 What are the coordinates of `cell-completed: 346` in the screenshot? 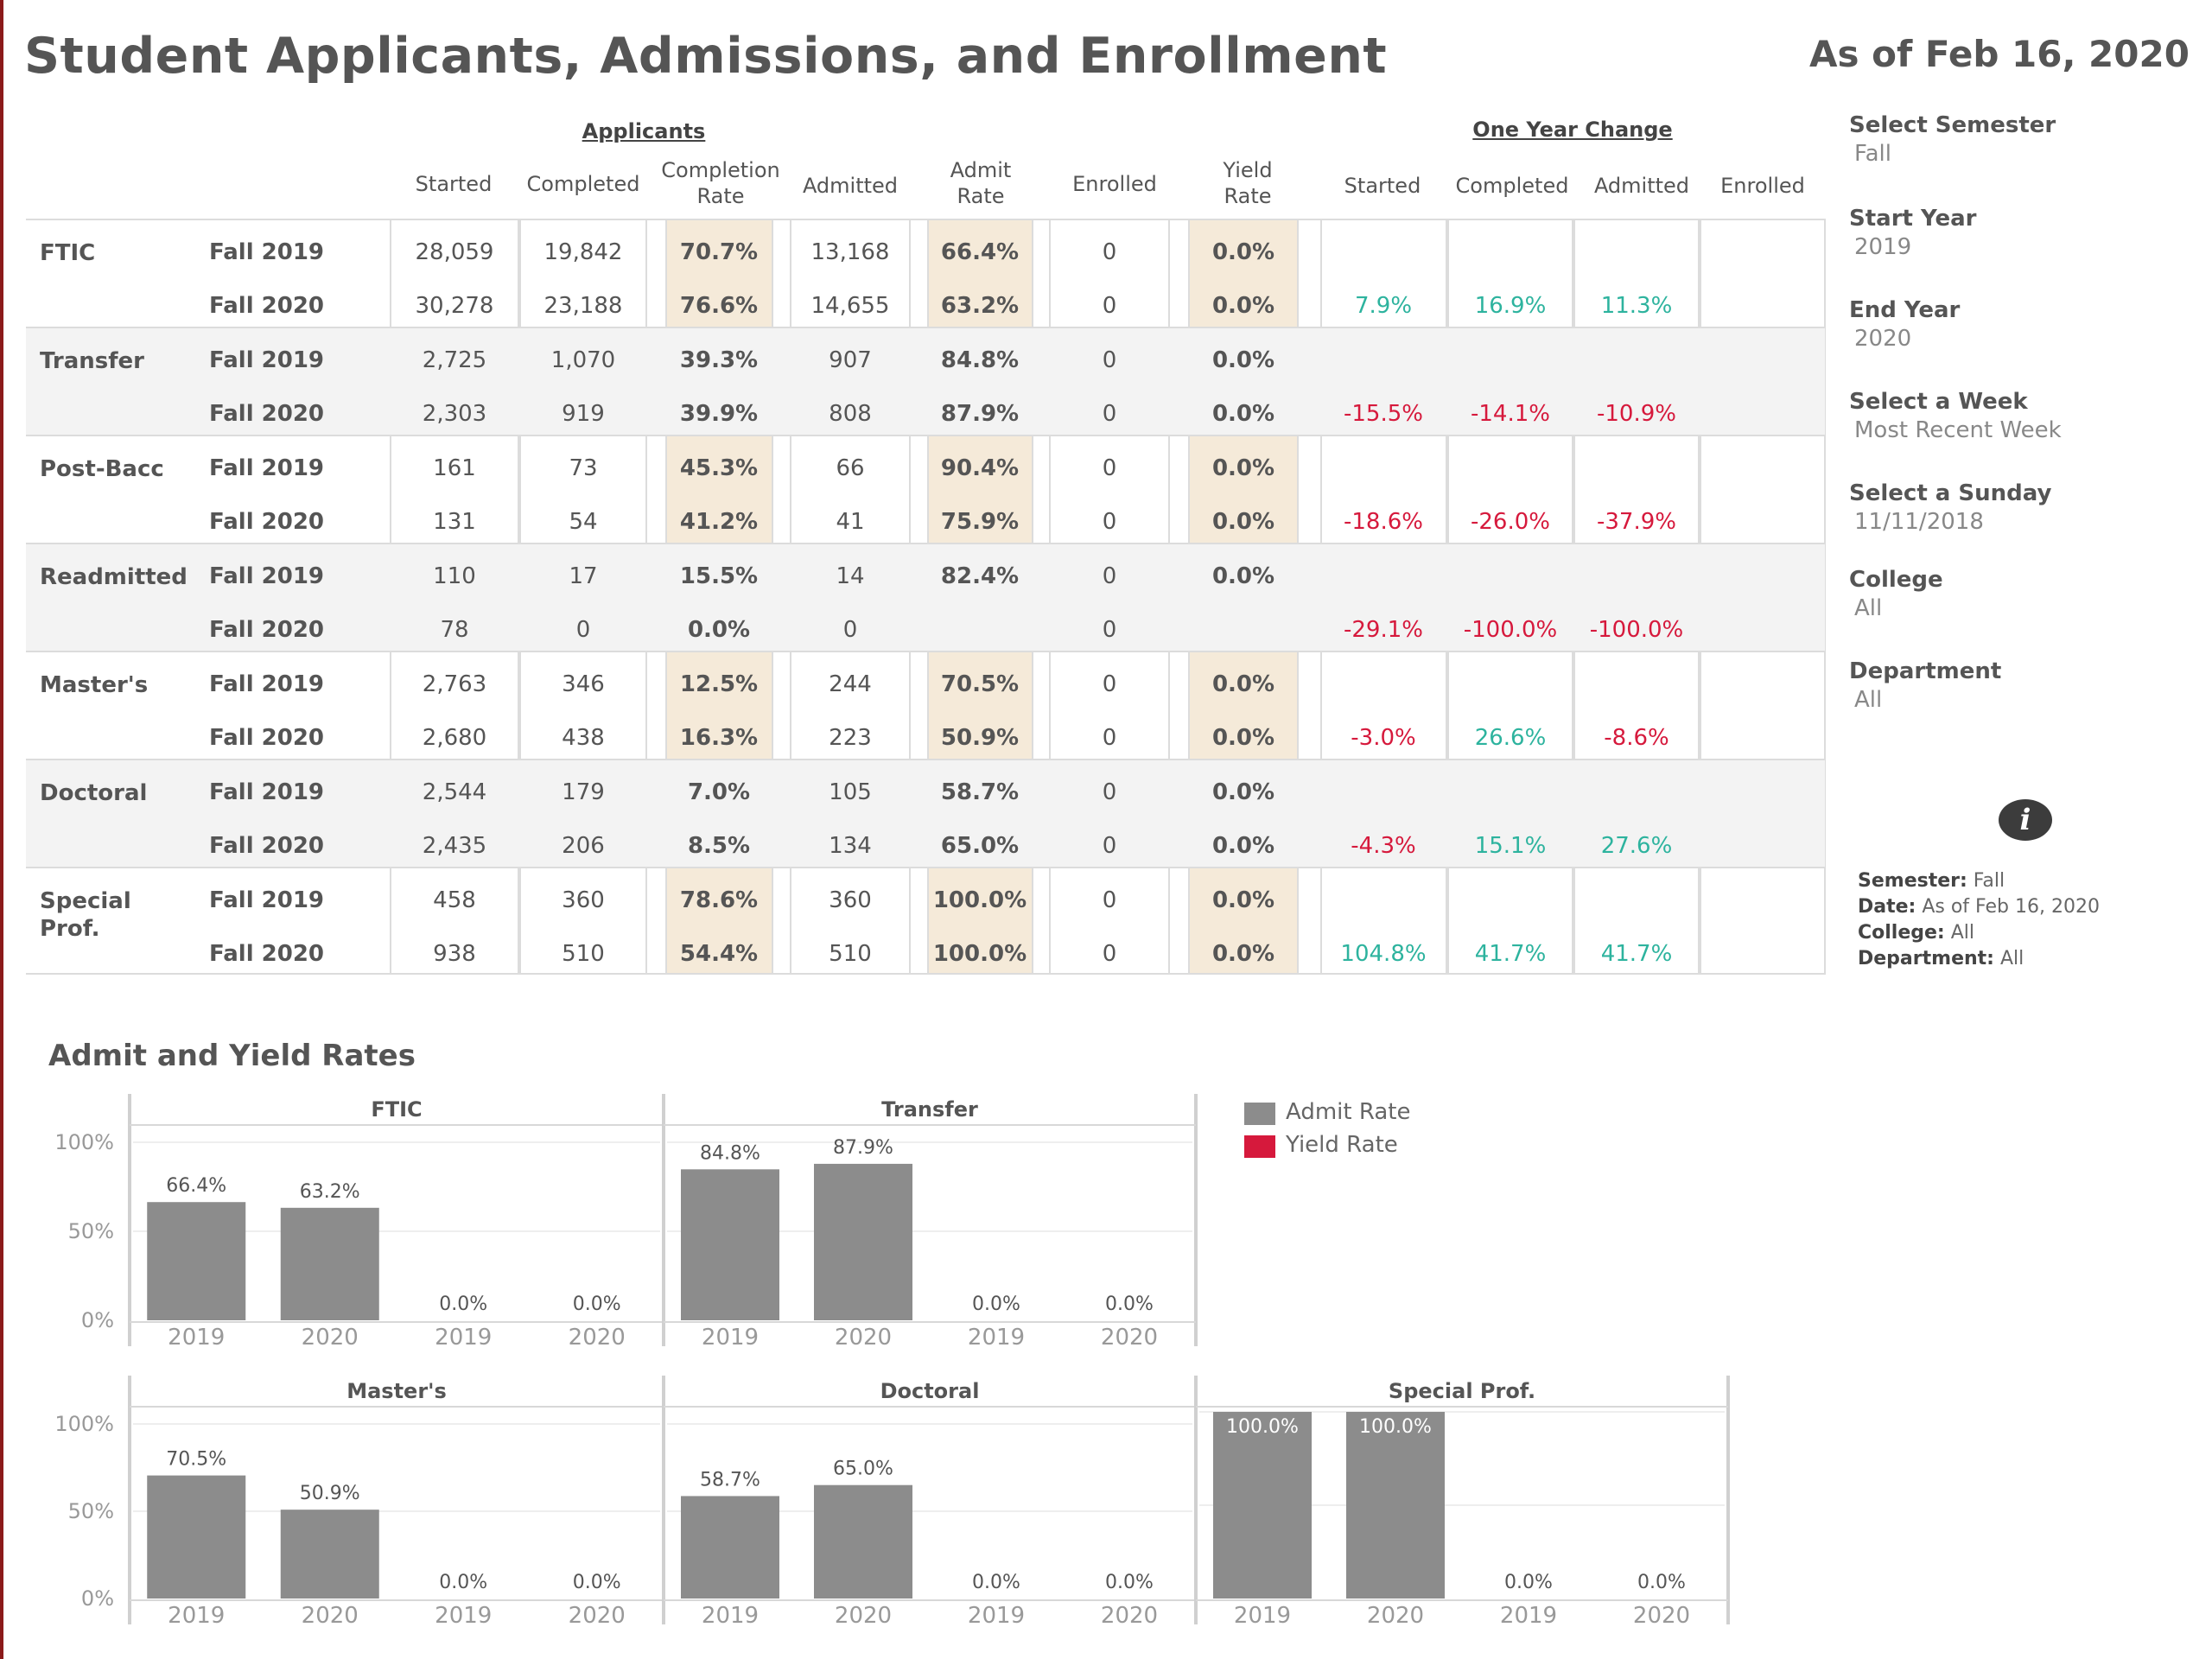 It's located at (583, 684).